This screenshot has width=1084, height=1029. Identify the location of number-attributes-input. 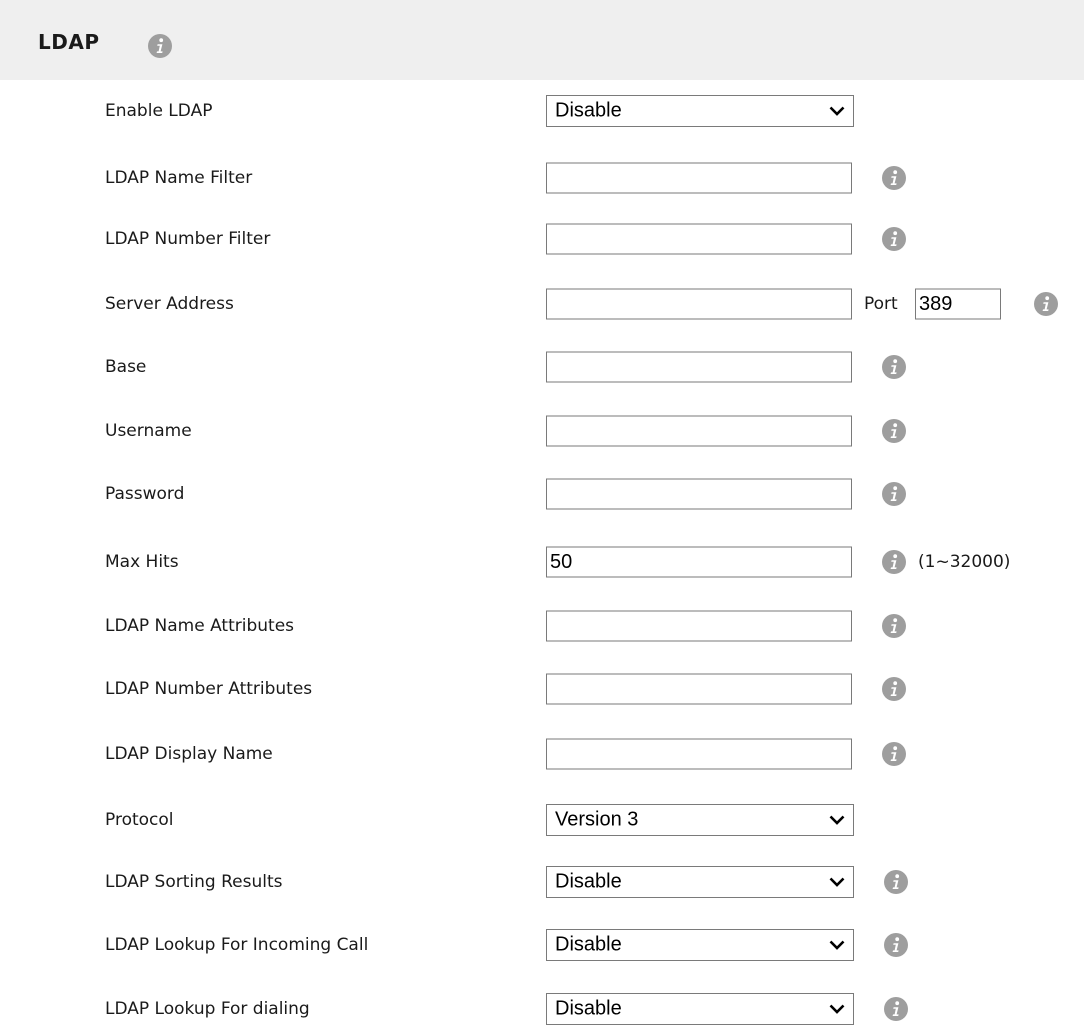
(699, 689).